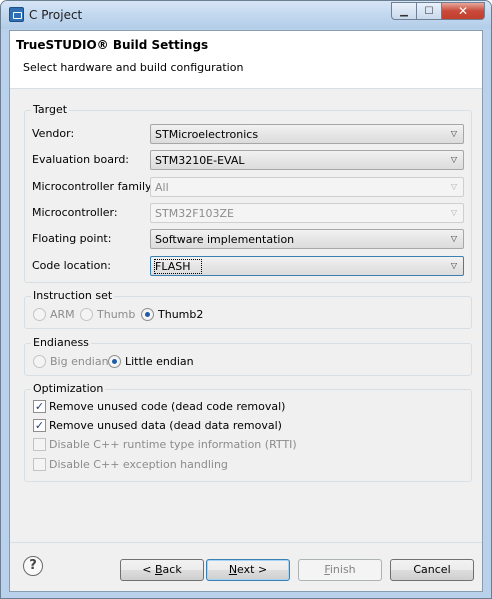 The width and height of the screenshot is (492, 599). Describe the element at coordinates (307, 239) in the screenshot. I see `floating-point-select: Software implementation ▽` at that location.